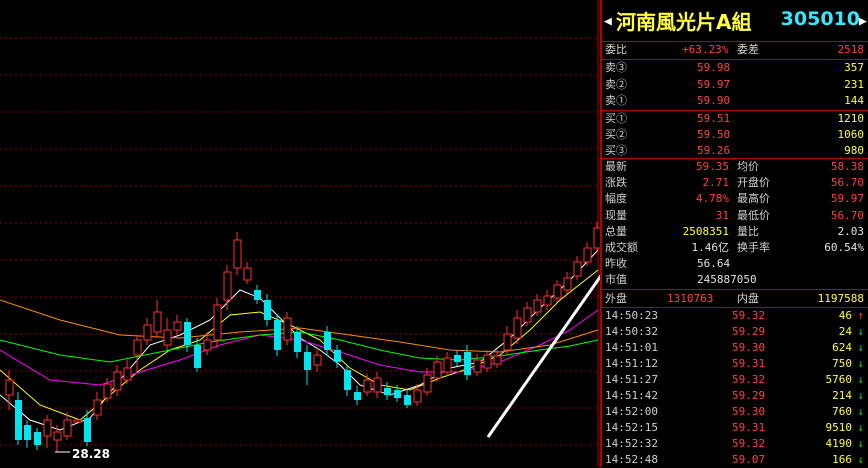  I want to click on stat-row: 涨跌 2.71 开盘价 56.70, so click(734, 183).